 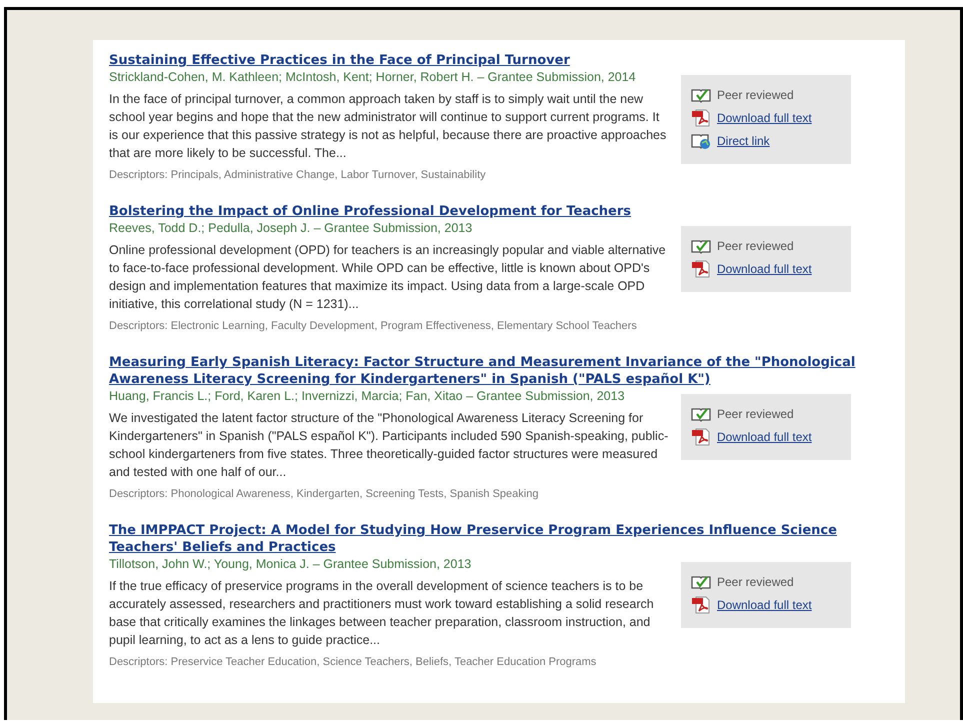 What do you see at coordinates (290, 564) in the screenshot?
I see `authors-text: Tillotson, John W.; Young, Monica J. – Grantee Submission, 2013` at bounding box center [290, 564].